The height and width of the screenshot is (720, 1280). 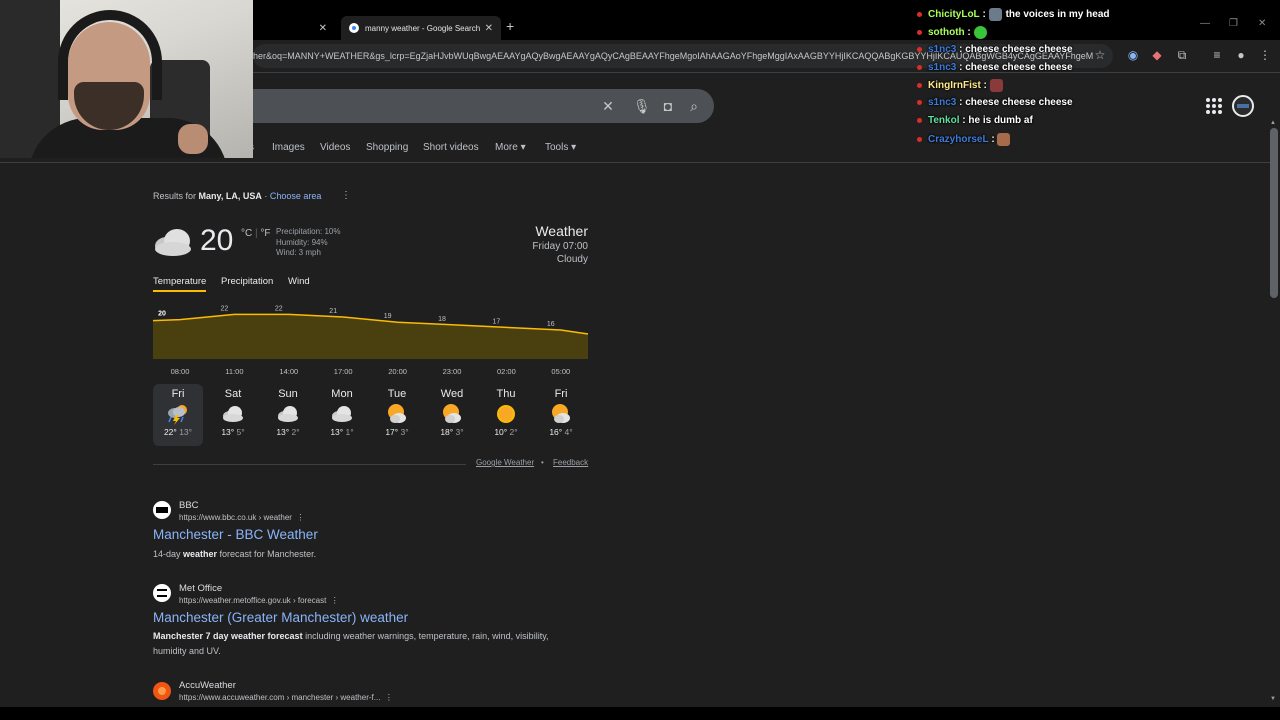 What do you see at coordinates (451, 147) in the screenshot?
I see `tab-short-videos: Short videos` at bounding box center [451, 147].